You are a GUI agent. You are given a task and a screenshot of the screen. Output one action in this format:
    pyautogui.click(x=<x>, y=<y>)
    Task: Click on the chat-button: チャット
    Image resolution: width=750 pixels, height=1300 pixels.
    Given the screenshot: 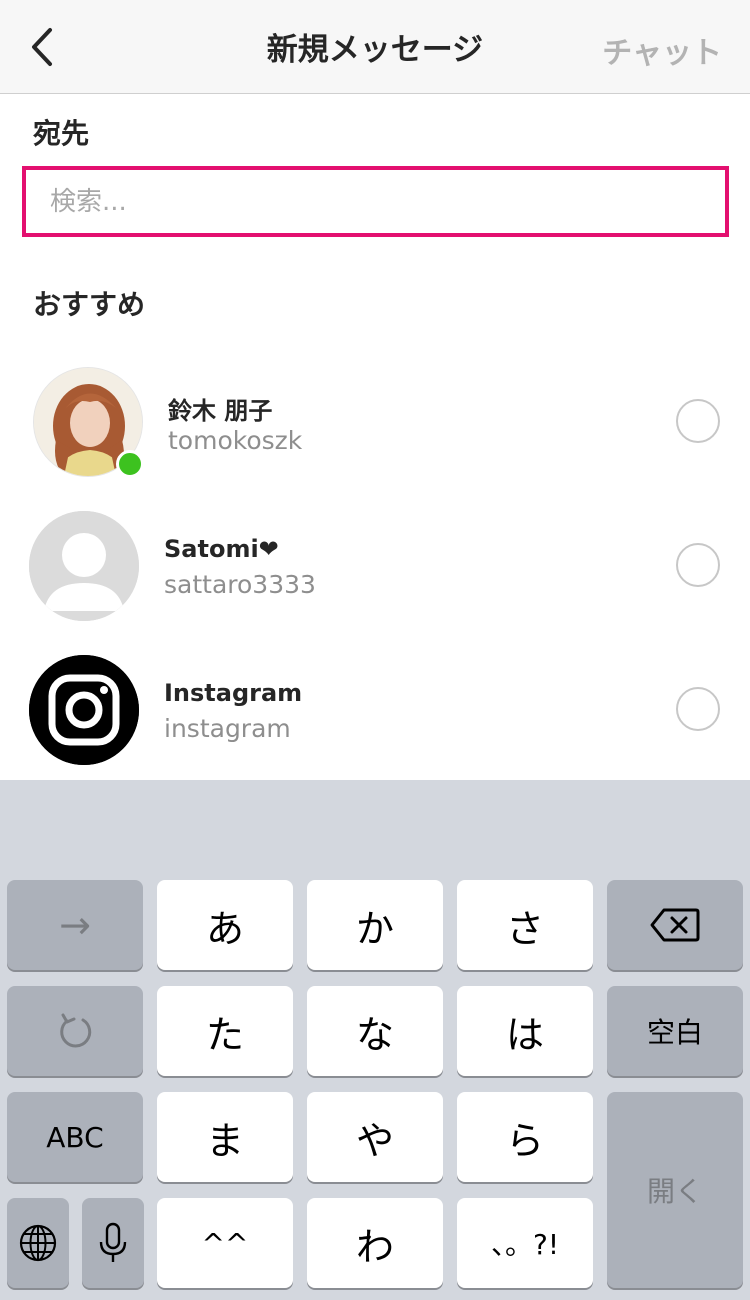 What is the action you would take?
    pyautogui.click(x=662, y=50)
    